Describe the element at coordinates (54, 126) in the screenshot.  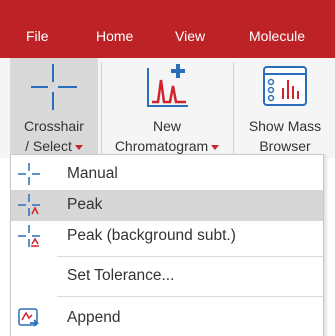
I see `crosshair-label-line1: Crosshair` at that location.